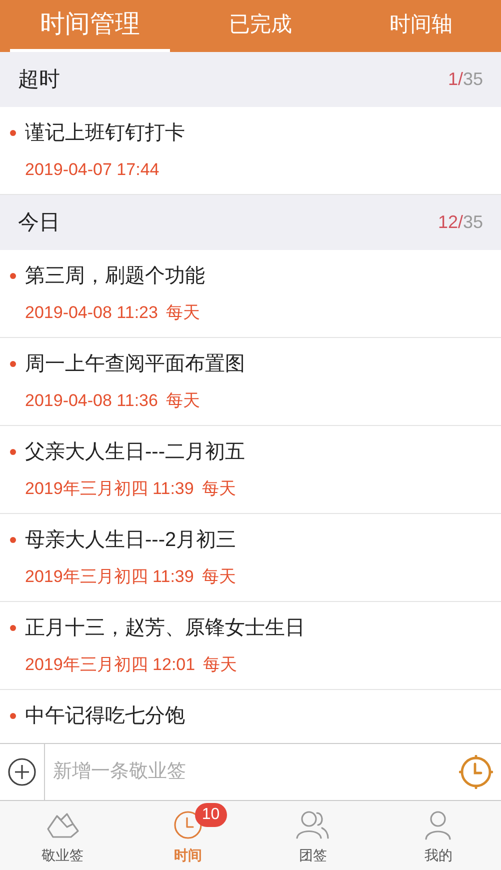 The width and height of the screenshot is (501, 870). Describe the element at coordinates (92, 170) in the screenshot. I see `task-date: 2019-04-07 17:44` at that location.